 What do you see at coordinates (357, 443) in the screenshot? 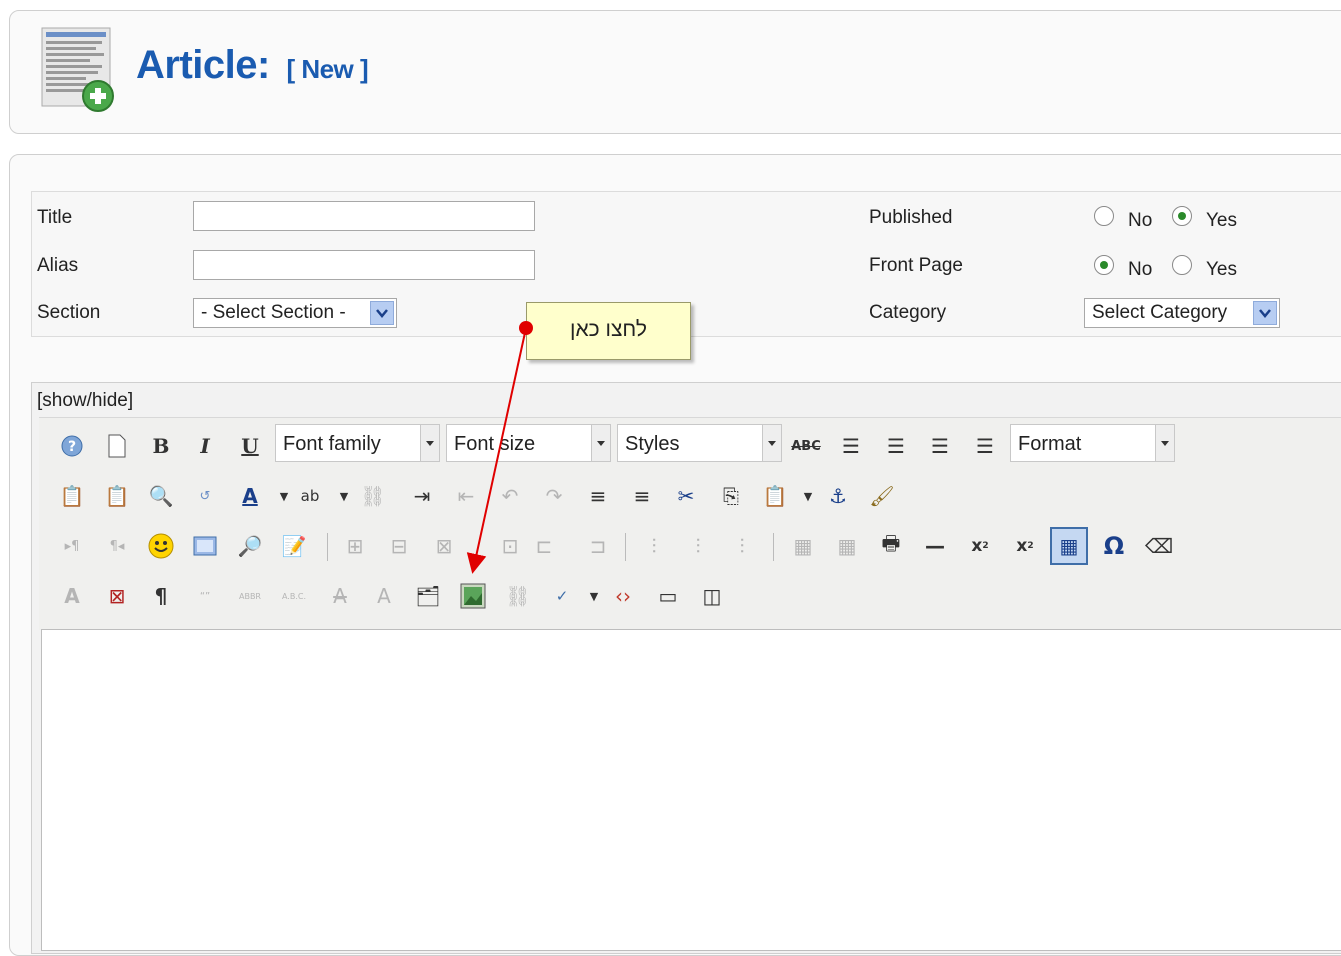
I see `font-family-select: Font family` at bounding box center [357, 443].